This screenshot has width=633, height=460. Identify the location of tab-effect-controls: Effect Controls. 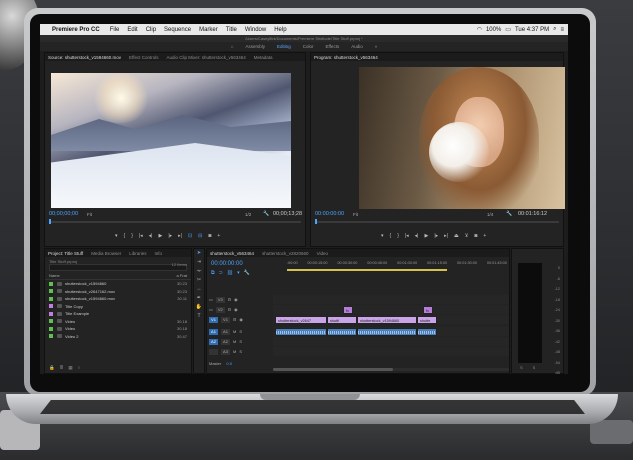
(143, 57).